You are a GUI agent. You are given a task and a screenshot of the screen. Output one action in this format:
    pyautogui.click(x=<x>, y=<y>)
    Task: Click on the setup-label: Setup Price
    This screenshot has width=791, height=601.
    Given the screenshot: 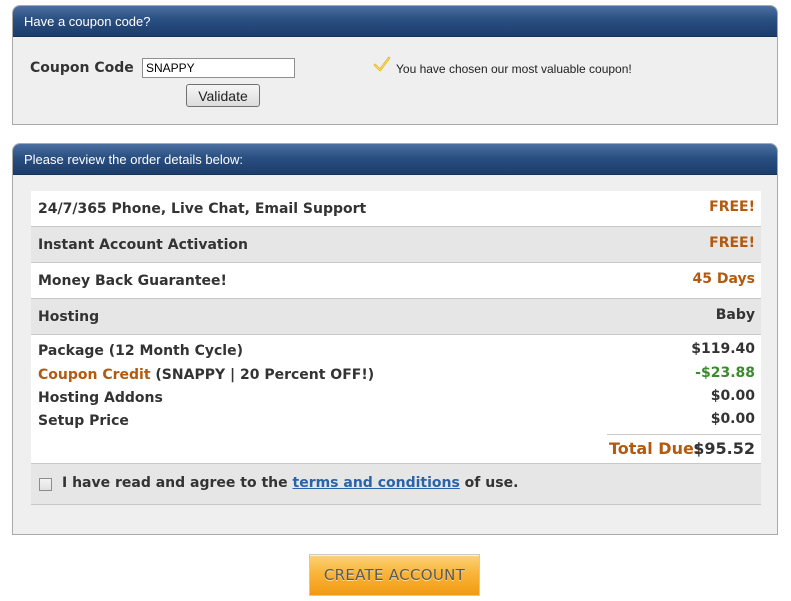 What is the action you would take?
    pyautogui.click(x=83, y=421)
    